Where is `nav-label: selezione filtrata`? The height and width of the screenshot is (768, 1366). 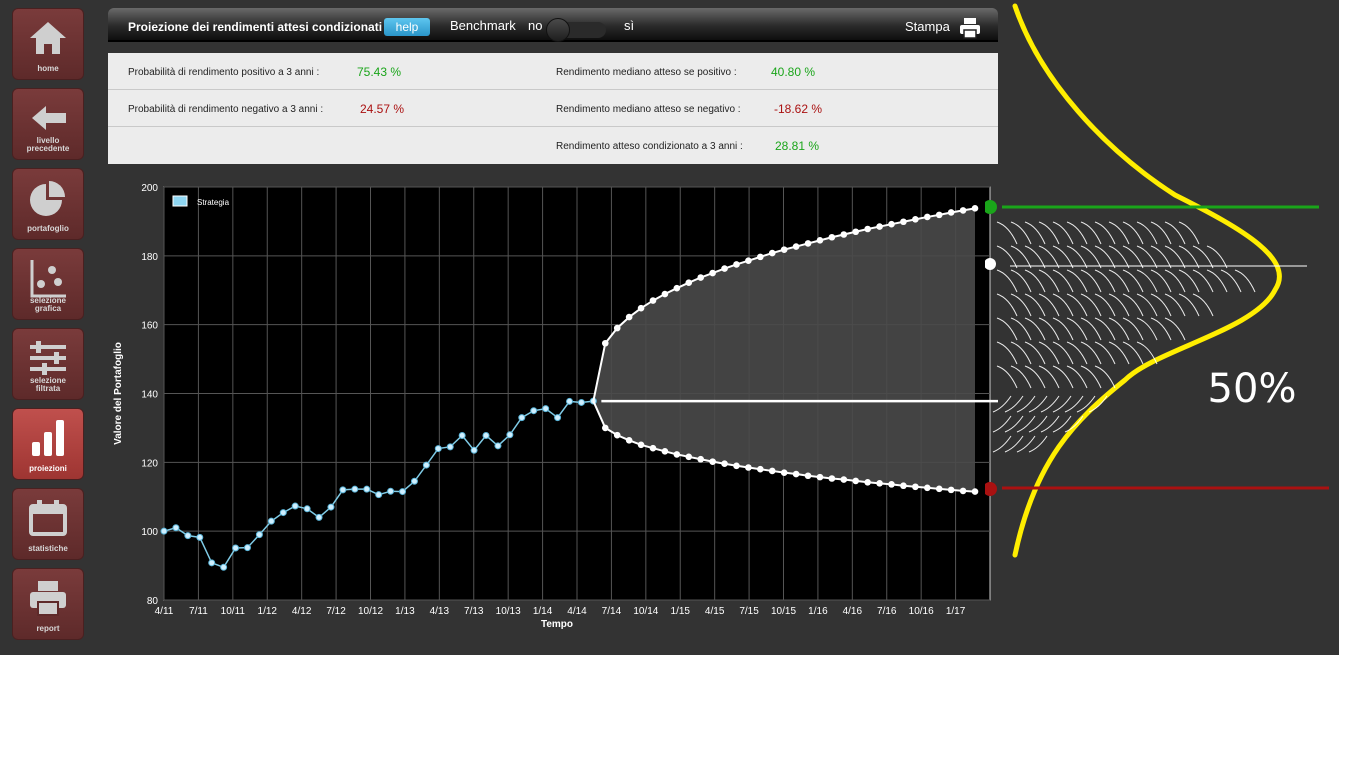
nav-label: selezione filtrata is located at coordinates (47, 384).